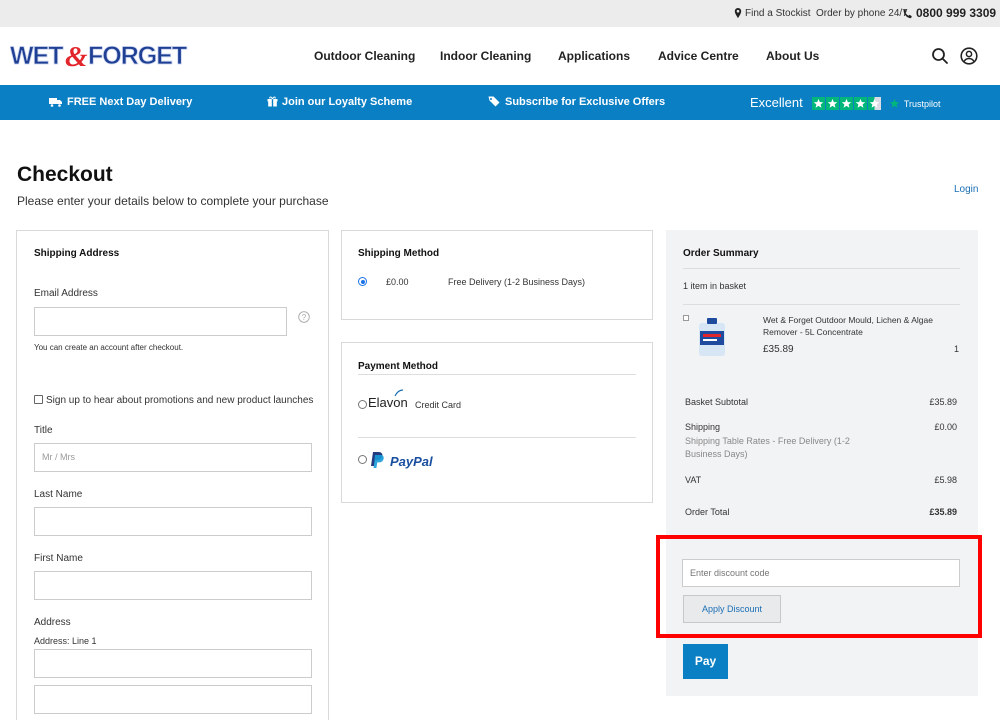  What do you see at coordinates (922, 104) in the screenshot?
I see `trustpilot-logo-text: Trustpilot` at bounding box center [922, 104].